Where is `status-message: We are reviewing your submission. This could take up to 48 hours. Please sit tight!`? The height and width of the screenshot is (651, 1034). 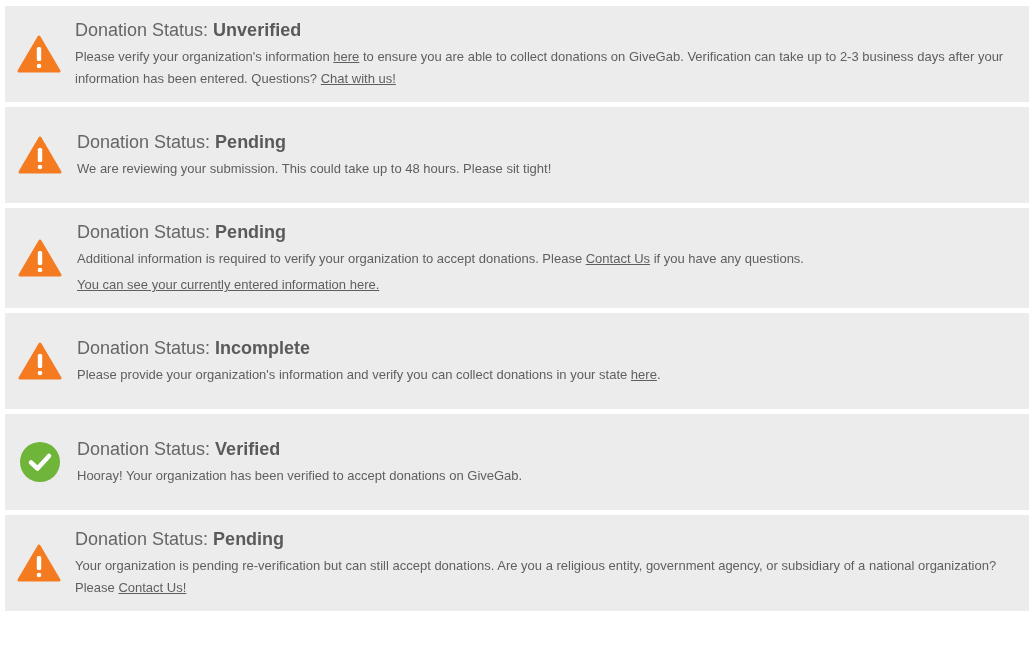 status-message: We are reviewing your submission. This could take up to 48 hours. Please sit tight! is located at coordinates (314, 169).